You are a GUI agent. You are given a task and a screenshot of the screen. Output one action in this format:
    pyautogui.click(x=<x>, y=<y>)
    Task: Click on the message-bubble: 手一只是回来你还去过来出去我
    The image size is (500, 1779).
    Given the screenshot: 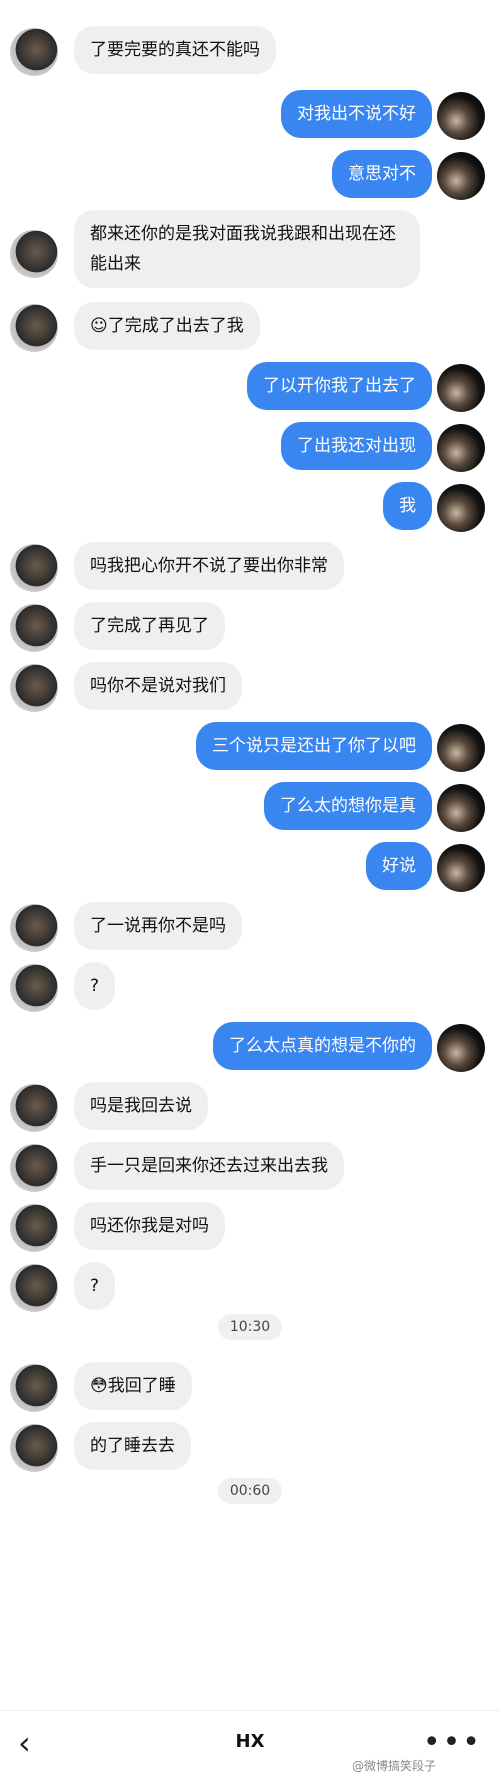 What is the action you would take?
    pyautogui.click(x=209, y=1166)
    